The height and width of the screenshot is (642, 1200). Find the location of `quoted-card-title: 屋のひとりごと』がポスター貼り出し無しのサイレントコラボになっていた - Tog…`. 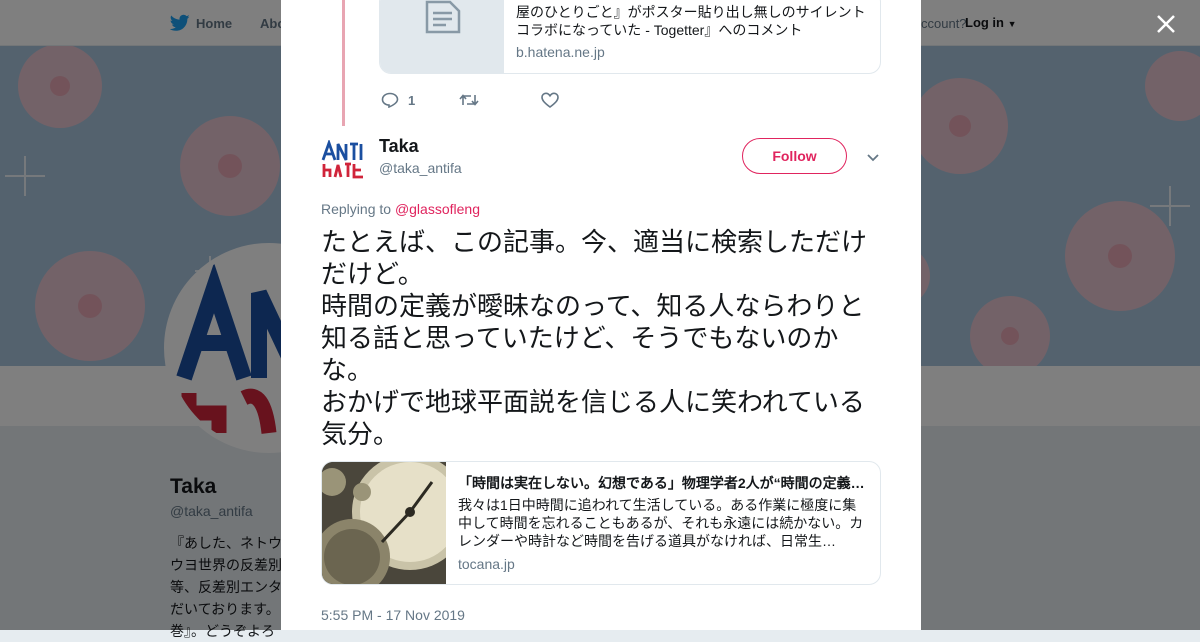

quoted-card-title: 屋のひとりごと』がポスター貼り出し無しのサイレントコラボになっていた - Tog… is located at coordinates (691, 21).